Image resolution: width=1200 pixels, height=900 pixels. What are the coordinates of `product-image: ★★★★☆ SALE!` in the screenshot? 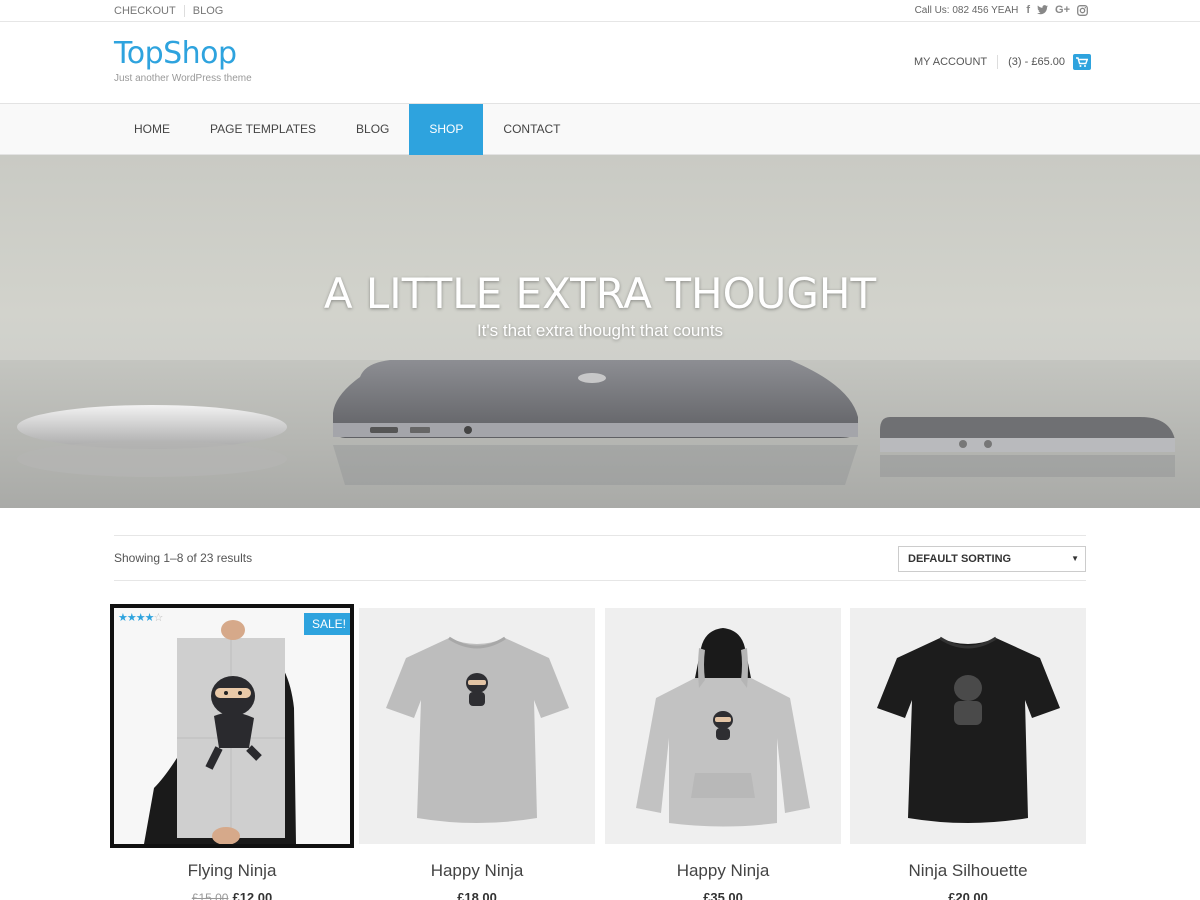 It's located at (232, 726).